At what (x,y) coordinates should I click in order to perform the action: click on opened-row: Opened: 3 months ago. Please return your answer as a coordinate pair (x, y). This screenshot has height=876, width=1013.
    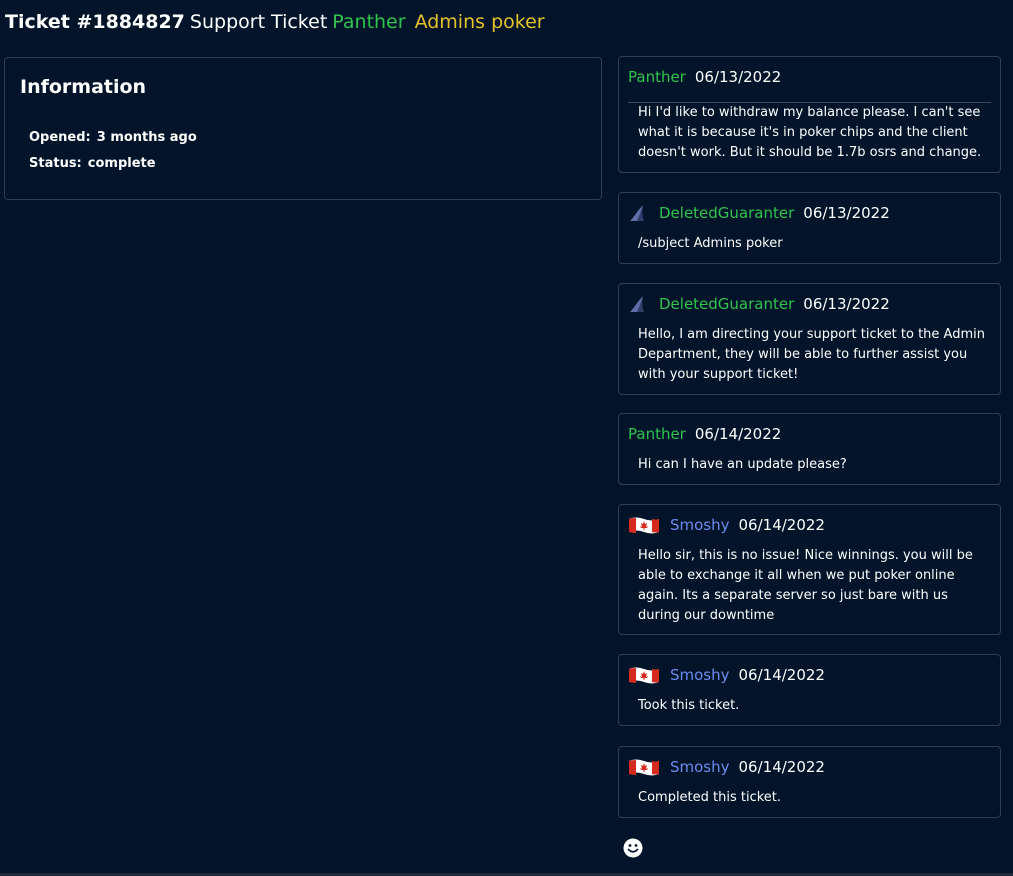
    Looking at the image, I should click on (113, 137).